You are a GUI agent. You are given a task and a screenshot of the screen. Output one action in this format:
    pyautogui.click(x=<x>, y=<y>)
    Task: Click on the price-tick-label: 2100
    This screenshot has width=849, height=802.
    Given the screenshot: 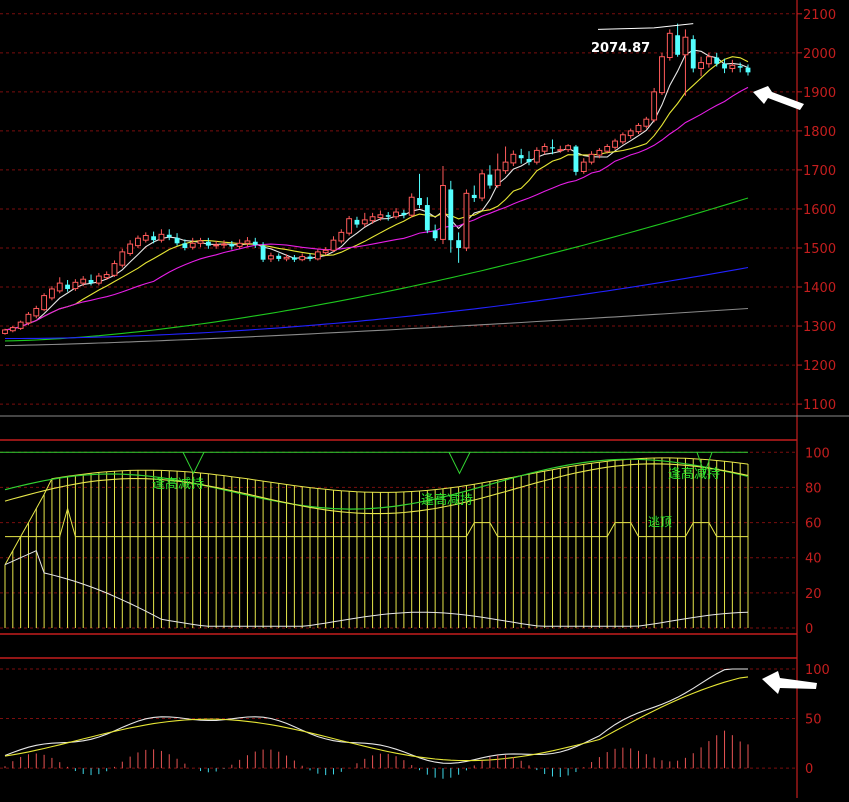 What is the action you would take?
    pyautogui.click(x=819, y=15)
    